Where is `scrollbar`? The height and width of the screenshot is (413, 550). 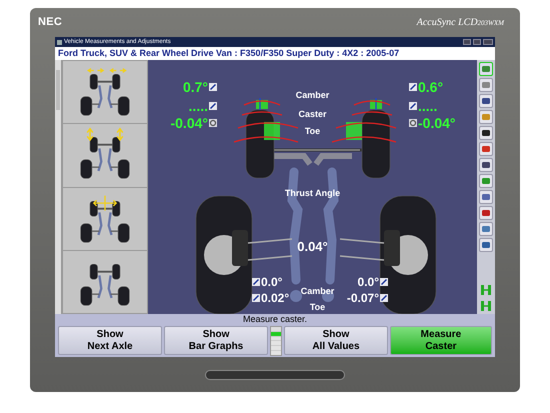 scrollbar is located at coordinates (58, 187).